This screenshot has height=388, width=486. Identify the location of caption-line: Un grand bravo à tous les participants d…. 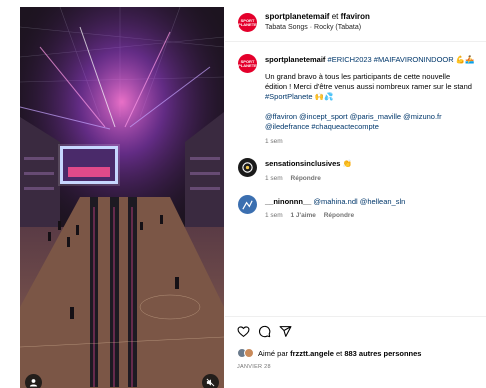
(358, 76).